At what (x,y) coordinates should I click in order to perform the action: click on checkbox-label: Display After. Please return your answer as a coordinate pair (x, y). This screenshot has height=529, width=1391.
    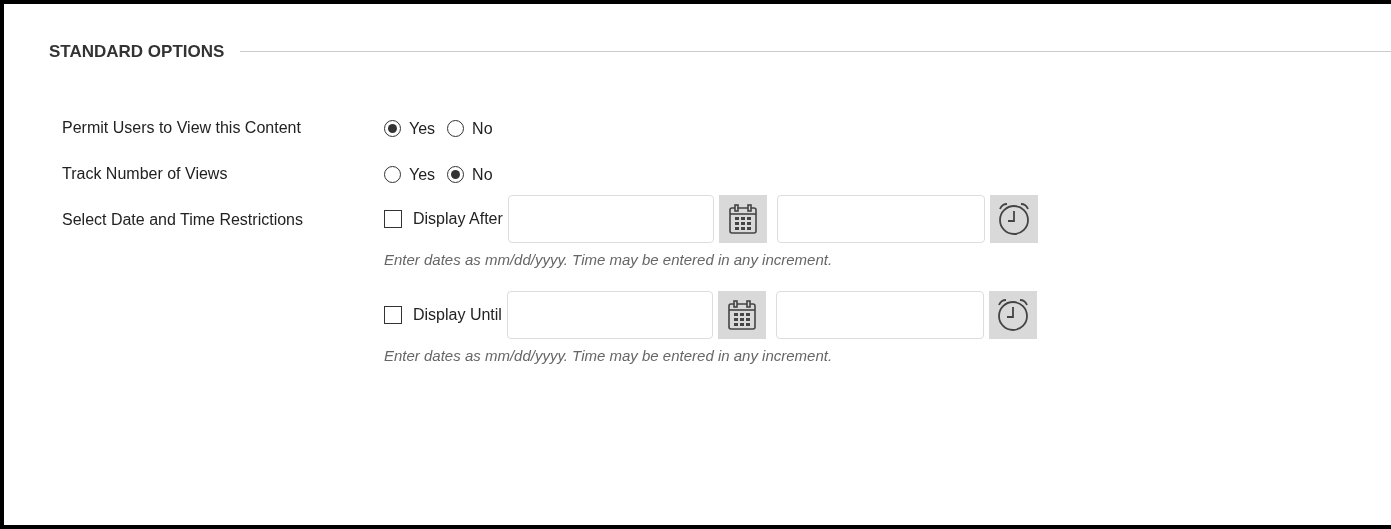
    Looking at the image, I should click on (458, 218).